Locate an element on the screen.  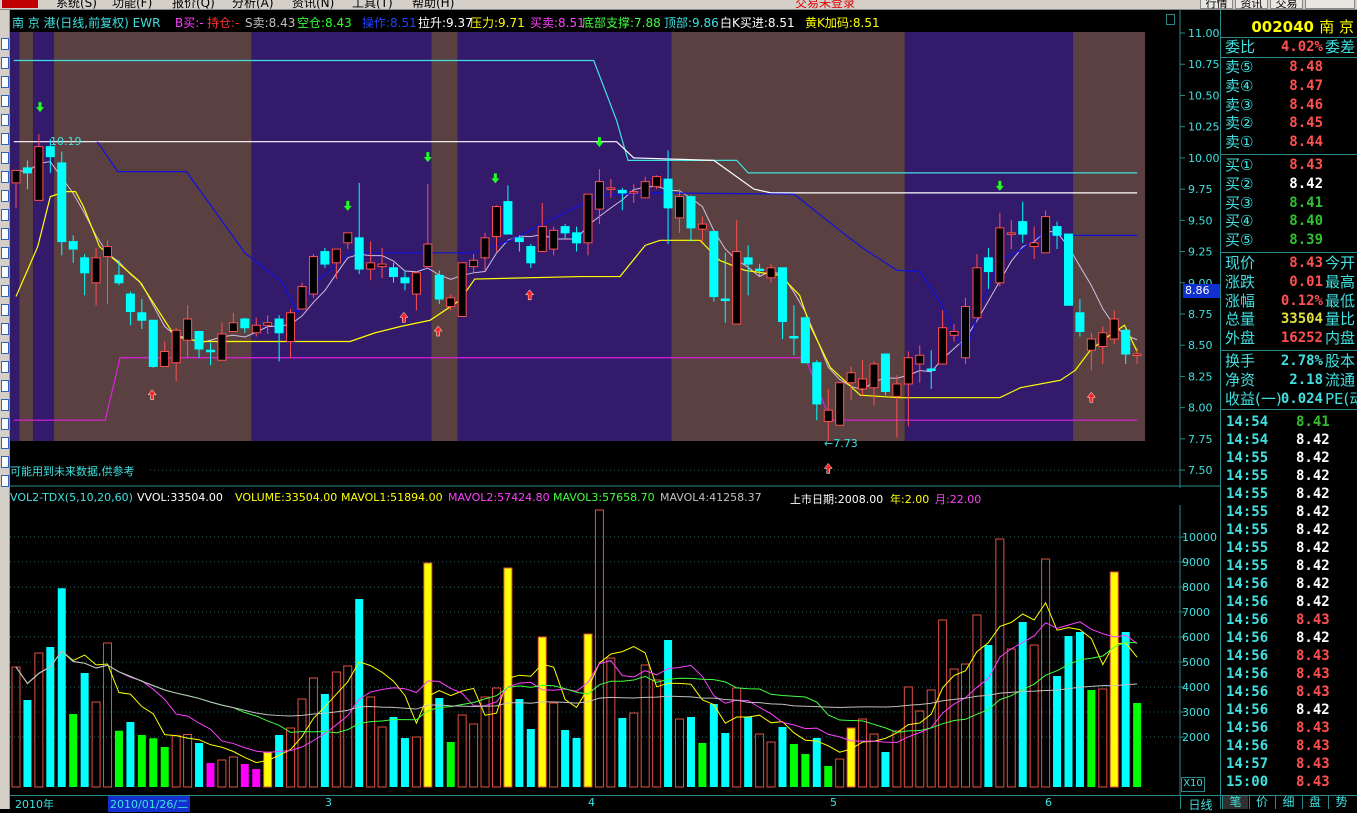
volume-axis-label: 2000 is located at coordinates (1196, 737).